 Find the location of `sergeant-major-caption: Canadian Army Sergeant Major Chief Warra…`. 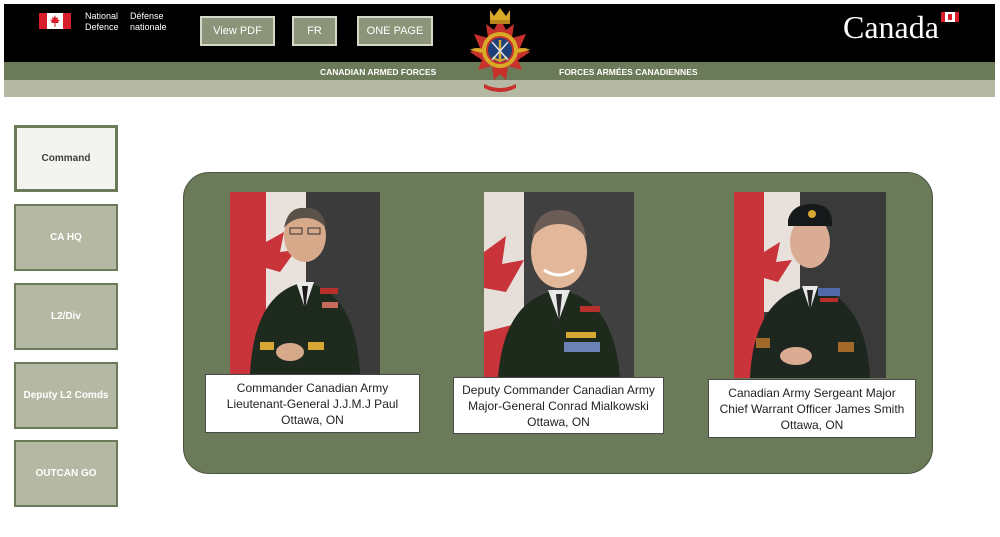

sergeant-major-caption: Canadian Army Sergeant Major Chief Warra… is located at coordinates (812, 408).